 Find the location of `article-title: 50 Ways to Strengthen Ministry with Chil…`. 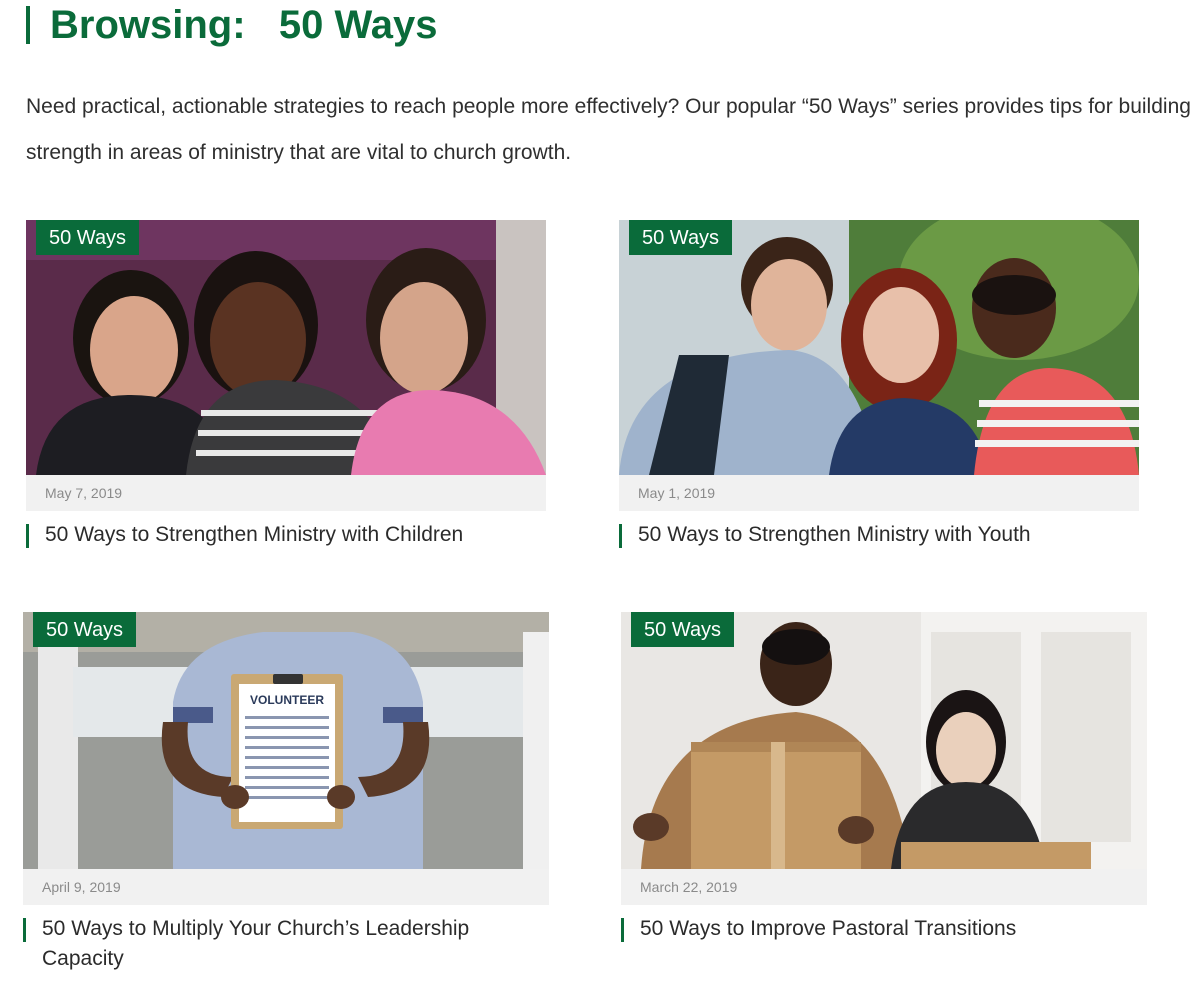

article-title: 50 Ways to Strengthen Ministry with Chil… is located at coordinates (286, 535).